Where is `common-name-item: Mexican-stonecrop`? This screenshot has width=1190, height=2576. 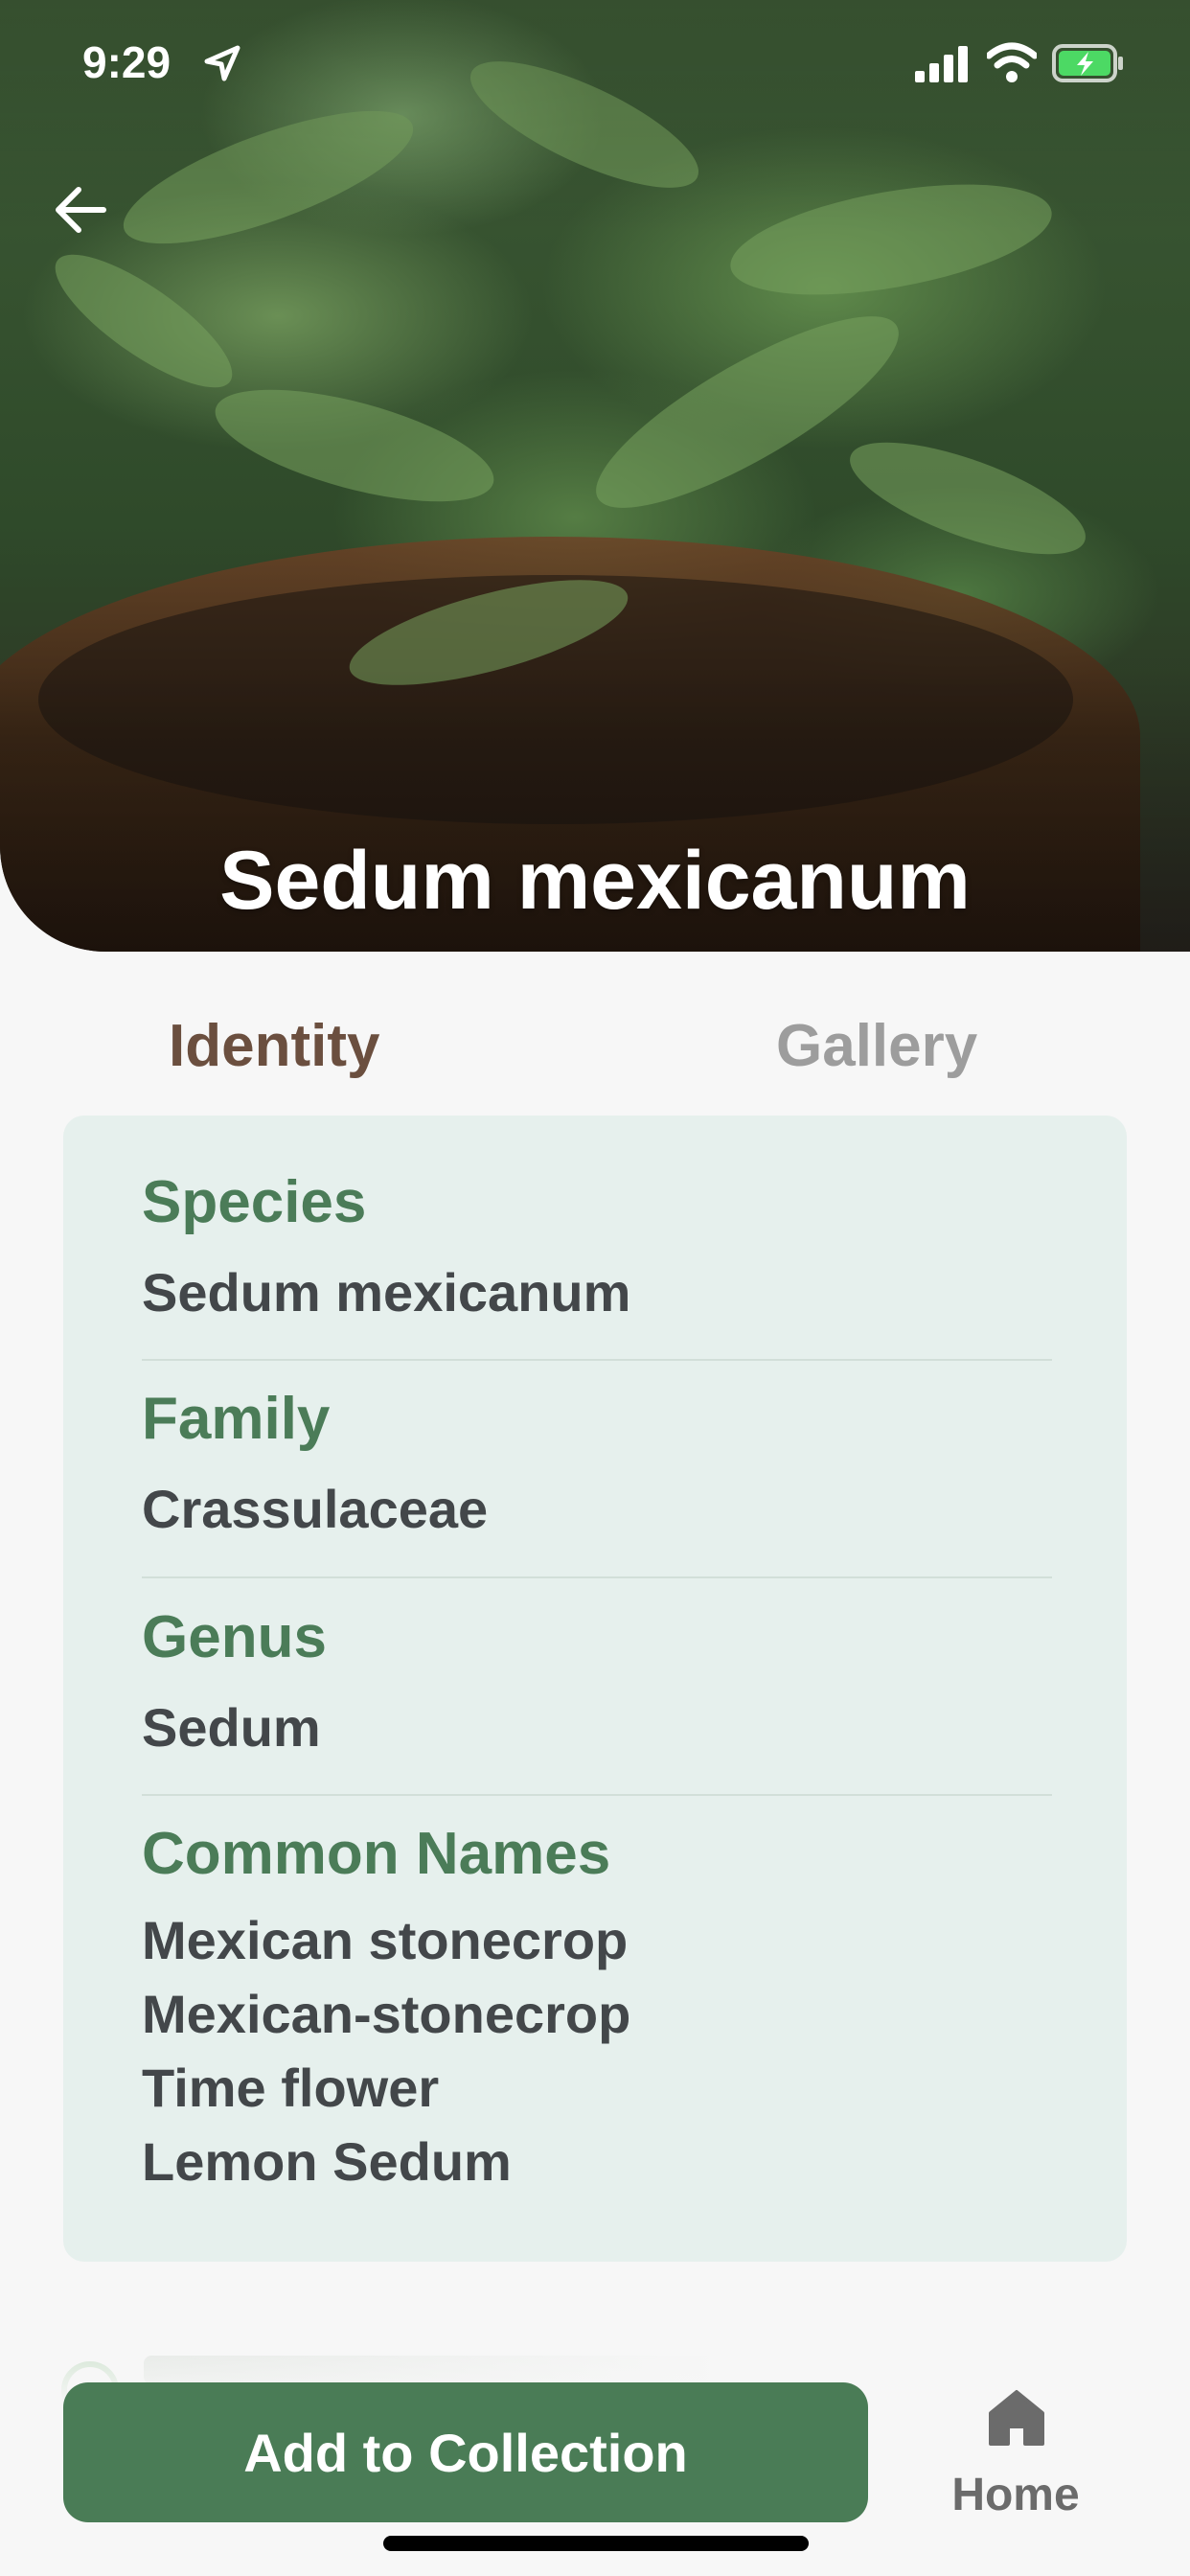
common-name-item: Mexican-stonecrop is located at coordinates (387, 2014).